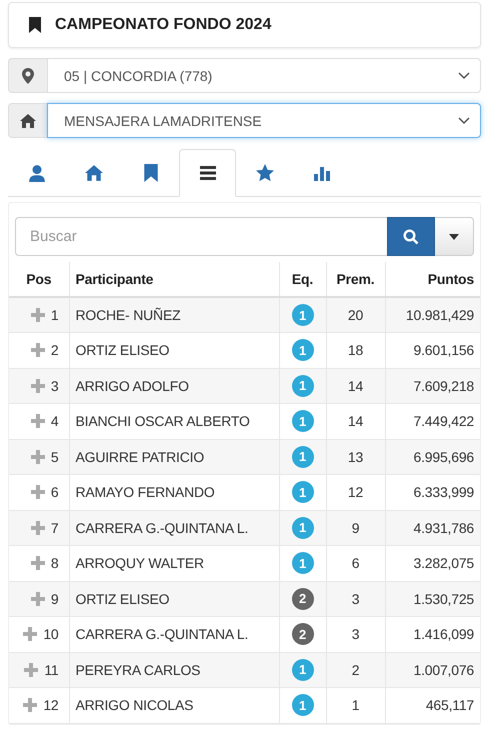 The width and height of the screenshot is (489, 750). Describe the element at coordinates (356, 456) in the screenshot. I see `prize-count: 13` at that location.